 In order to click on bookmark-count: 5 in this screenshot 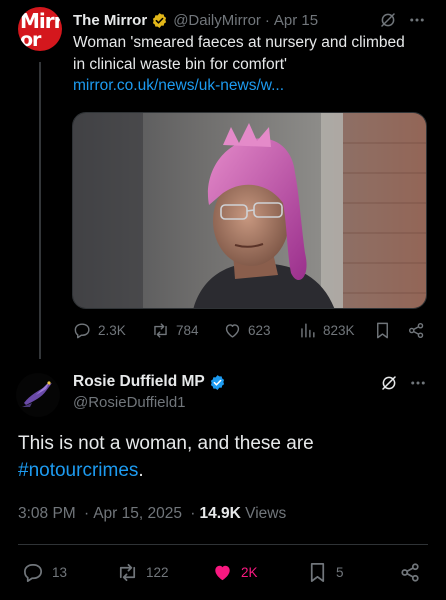, I will do `click(340, 572)`.